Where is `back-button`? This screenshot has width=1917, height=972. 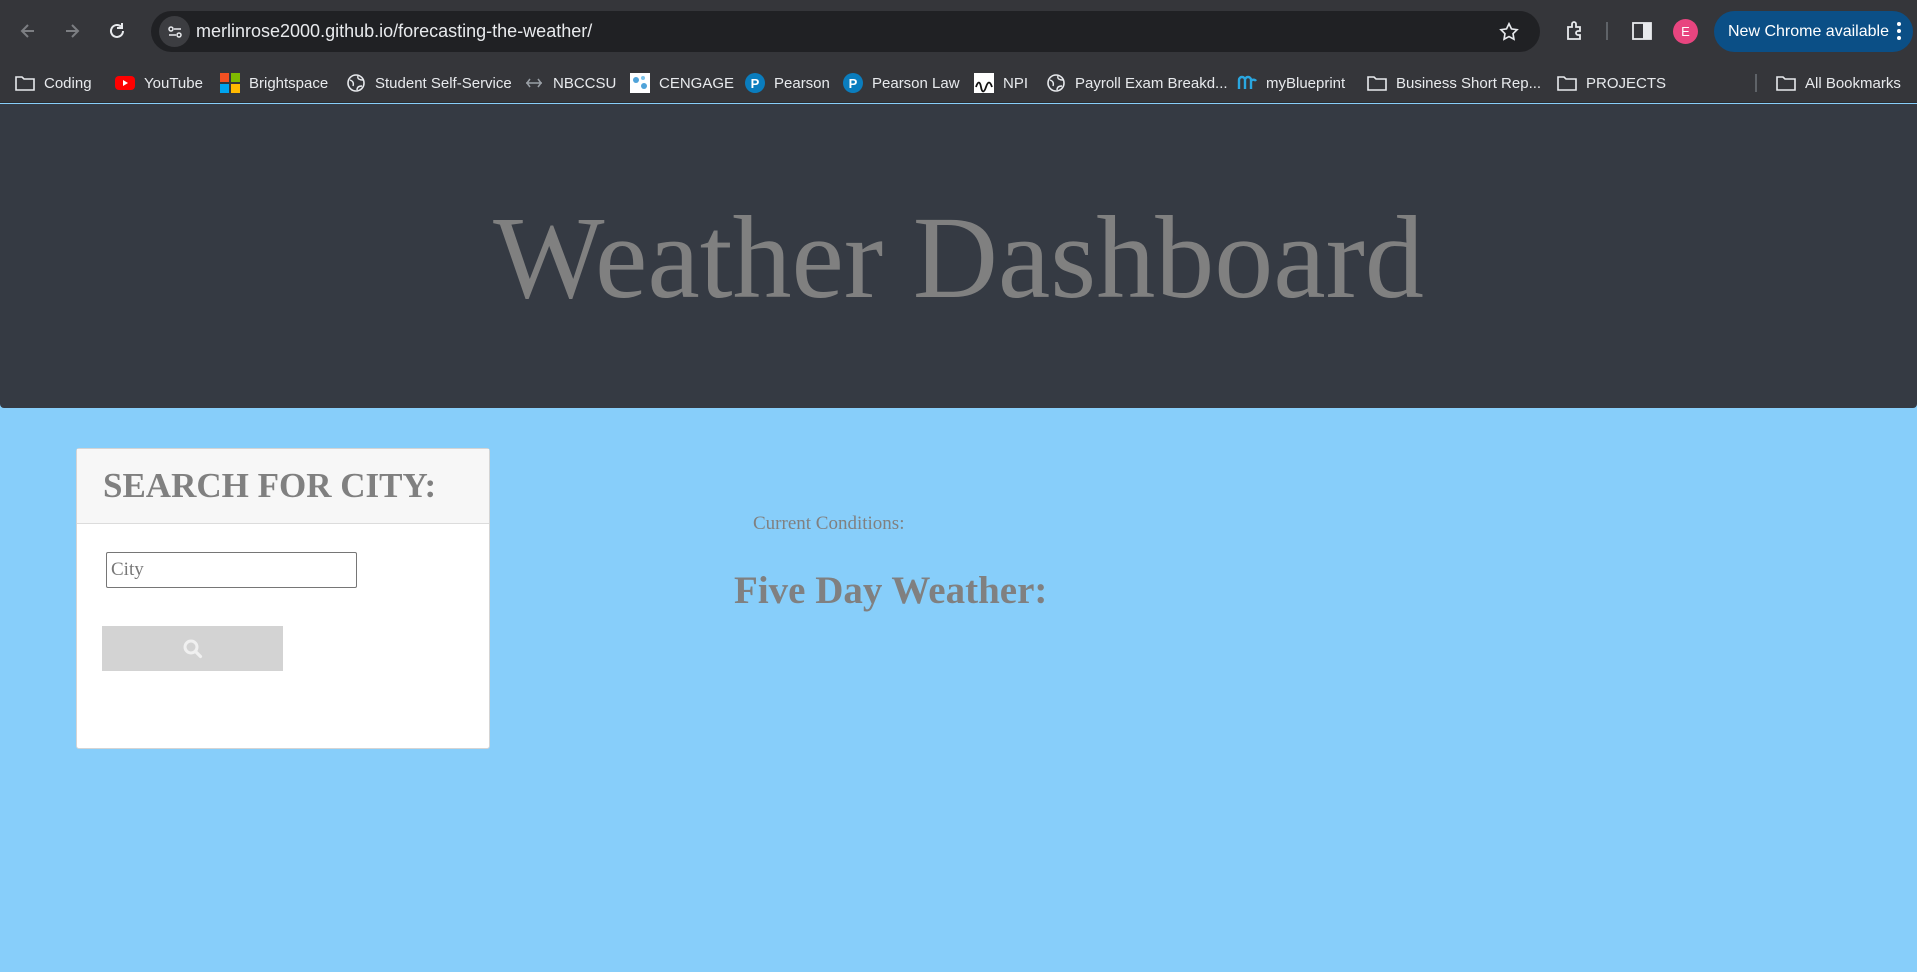 back-button is located at coordinates (28, 31).